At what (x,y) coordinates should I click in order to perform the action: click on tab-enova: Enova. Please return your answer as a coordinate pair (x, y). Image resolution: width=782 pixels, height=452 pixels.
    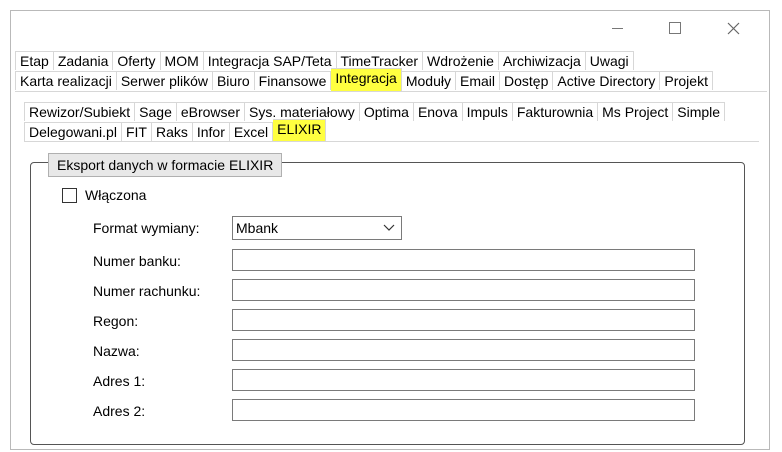
    Looking at the image, I should click on (438, 111).